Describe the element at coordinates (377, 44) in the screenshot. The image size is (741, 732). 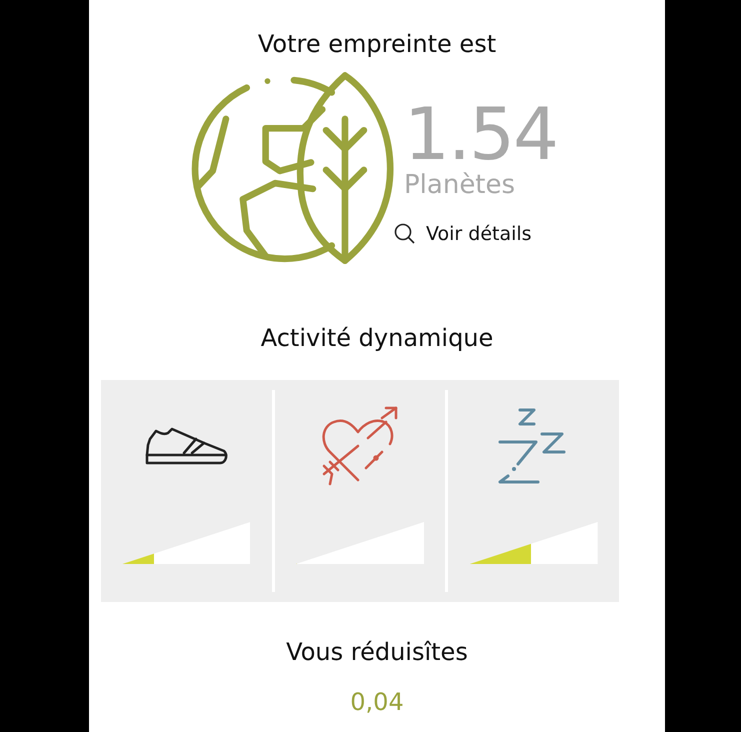
I see `section-heading: Votre empreinte est` at that location.